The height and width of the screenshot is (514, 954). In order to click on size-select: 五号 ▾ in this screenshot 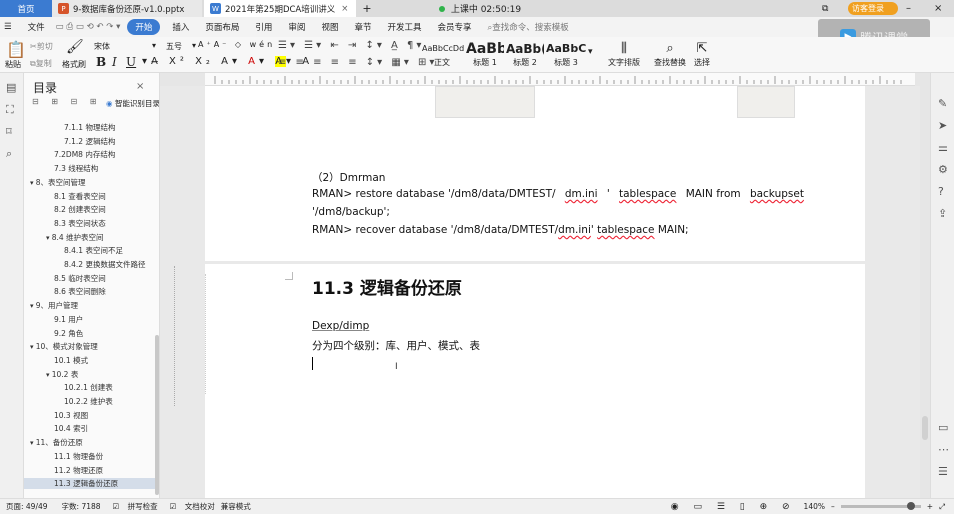, I will do `click(181, 46)`.